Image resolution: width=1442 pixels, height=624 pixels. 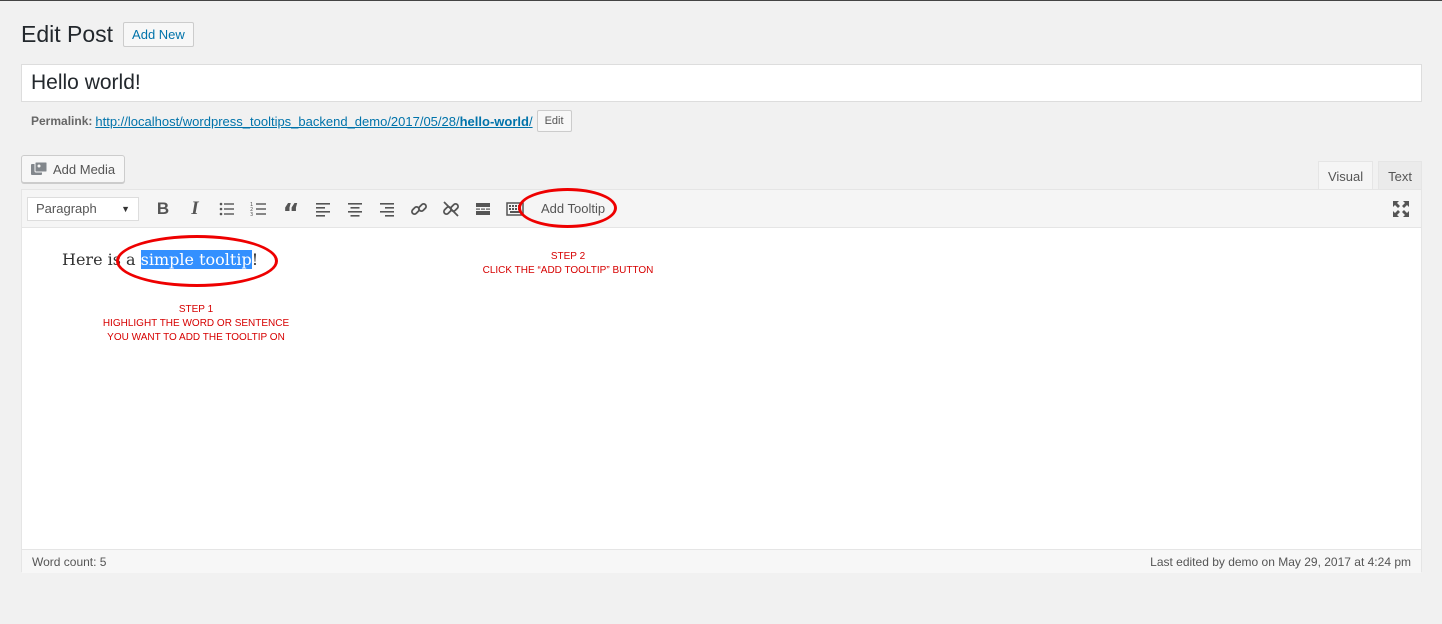 What do you see at coordinates (568, 256) in the screenshot?
I see `step2-title: STEP 2` at bounding box center [568, 256].